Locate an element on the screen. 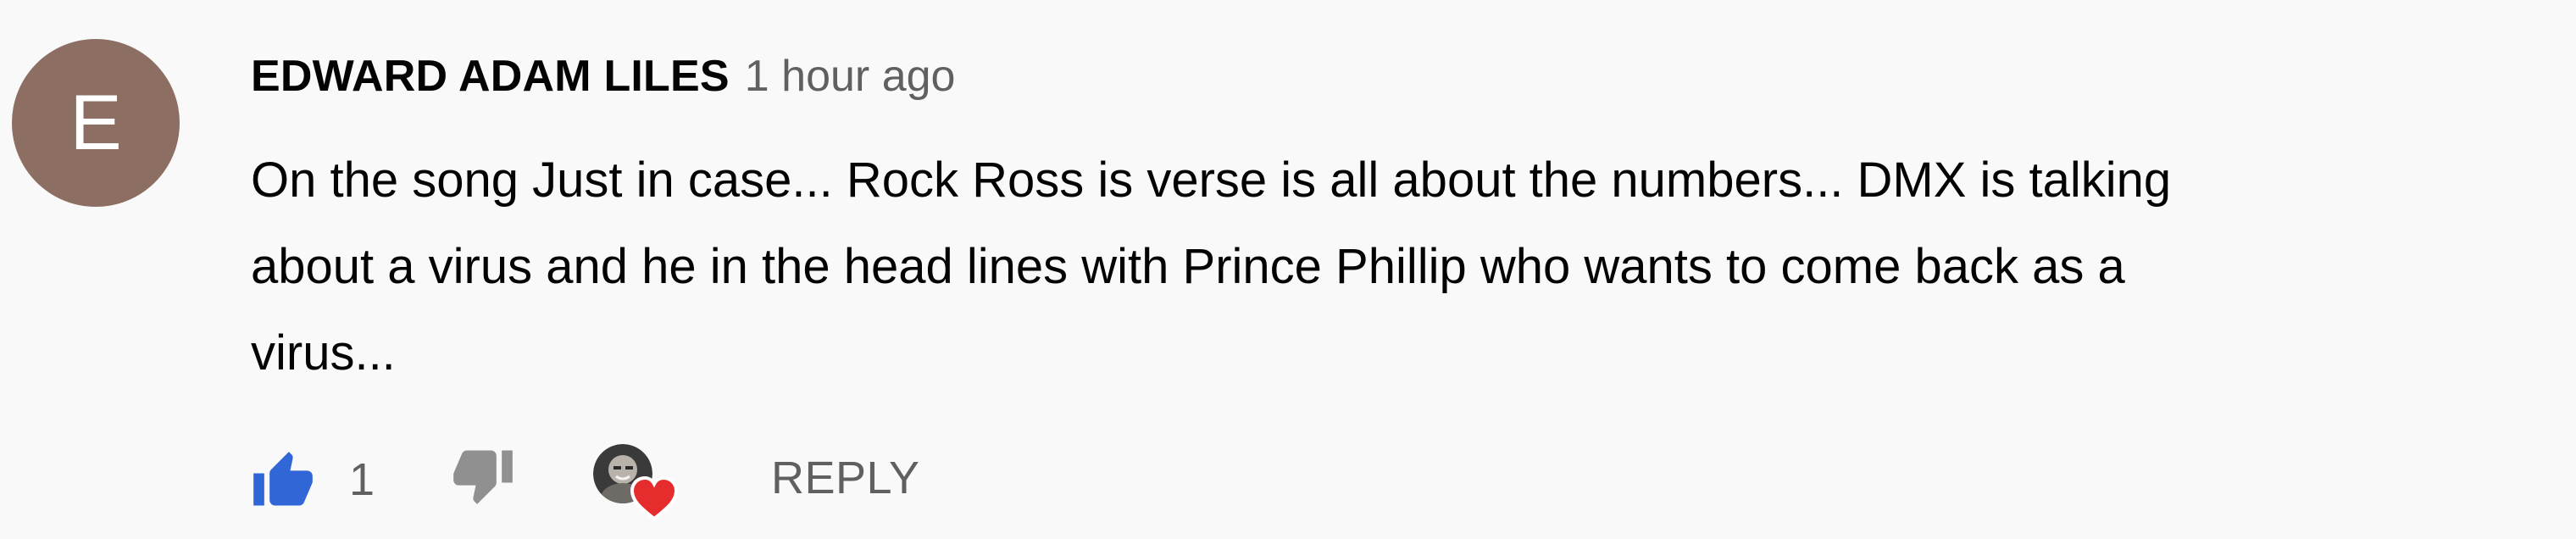  comment-header: EDWARD ADAM LILES 1 hour ago is located at coordinates (603, 76).